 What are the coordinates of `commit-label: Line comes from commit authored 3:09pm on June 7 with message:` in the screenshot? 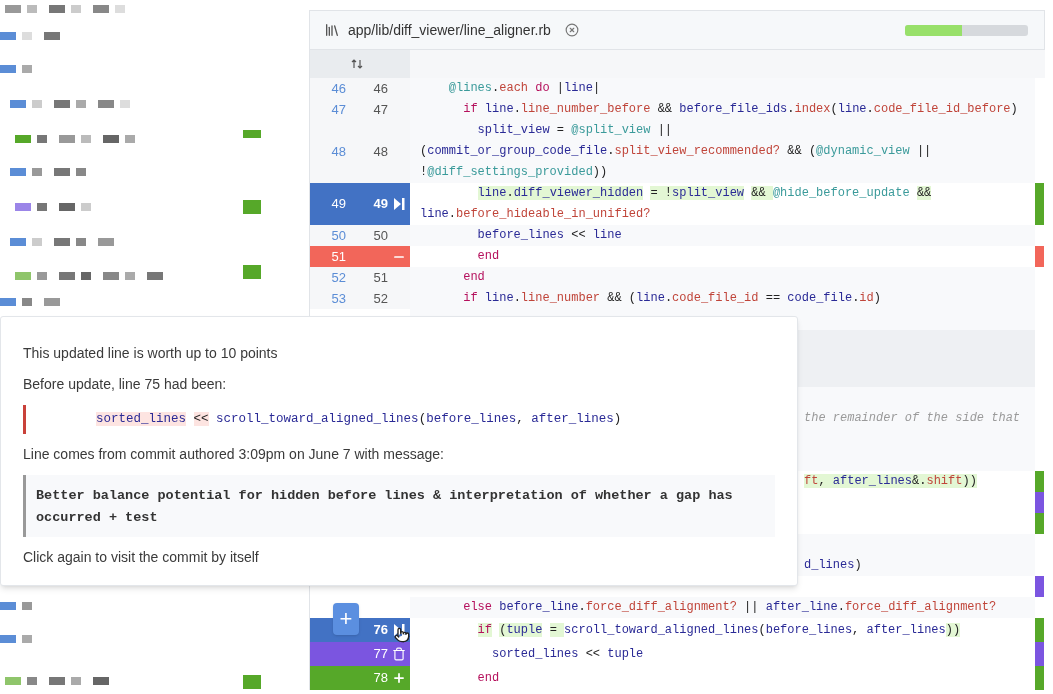 It's located at (234, 454).